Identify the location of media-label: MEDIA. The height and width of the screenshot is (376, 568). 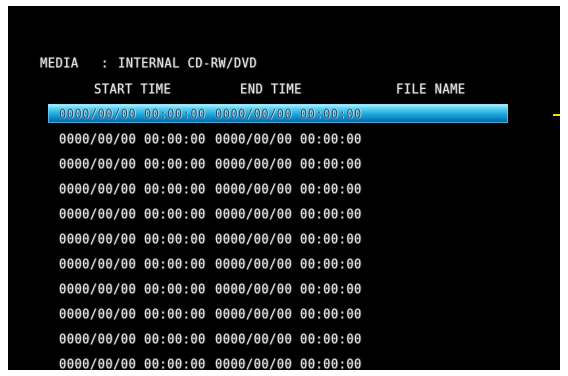
(59, 63).